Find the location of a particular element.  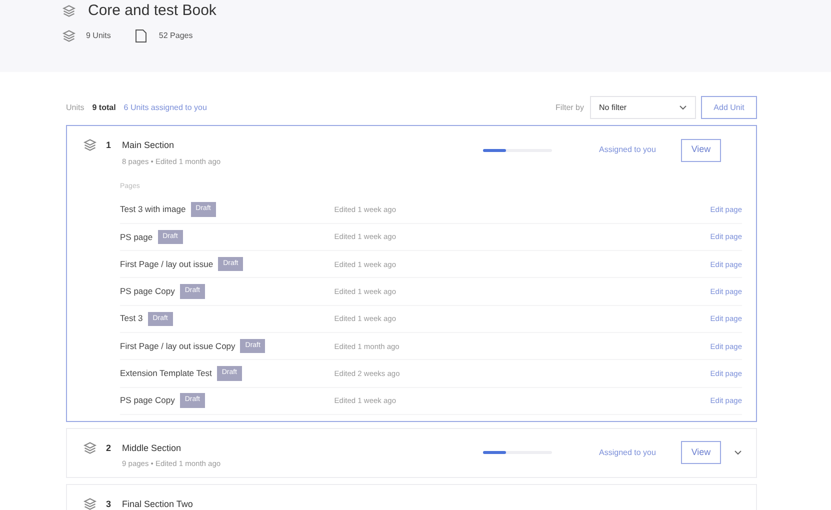

unit-title: Final Section Two is located at coordinates (157, 504).